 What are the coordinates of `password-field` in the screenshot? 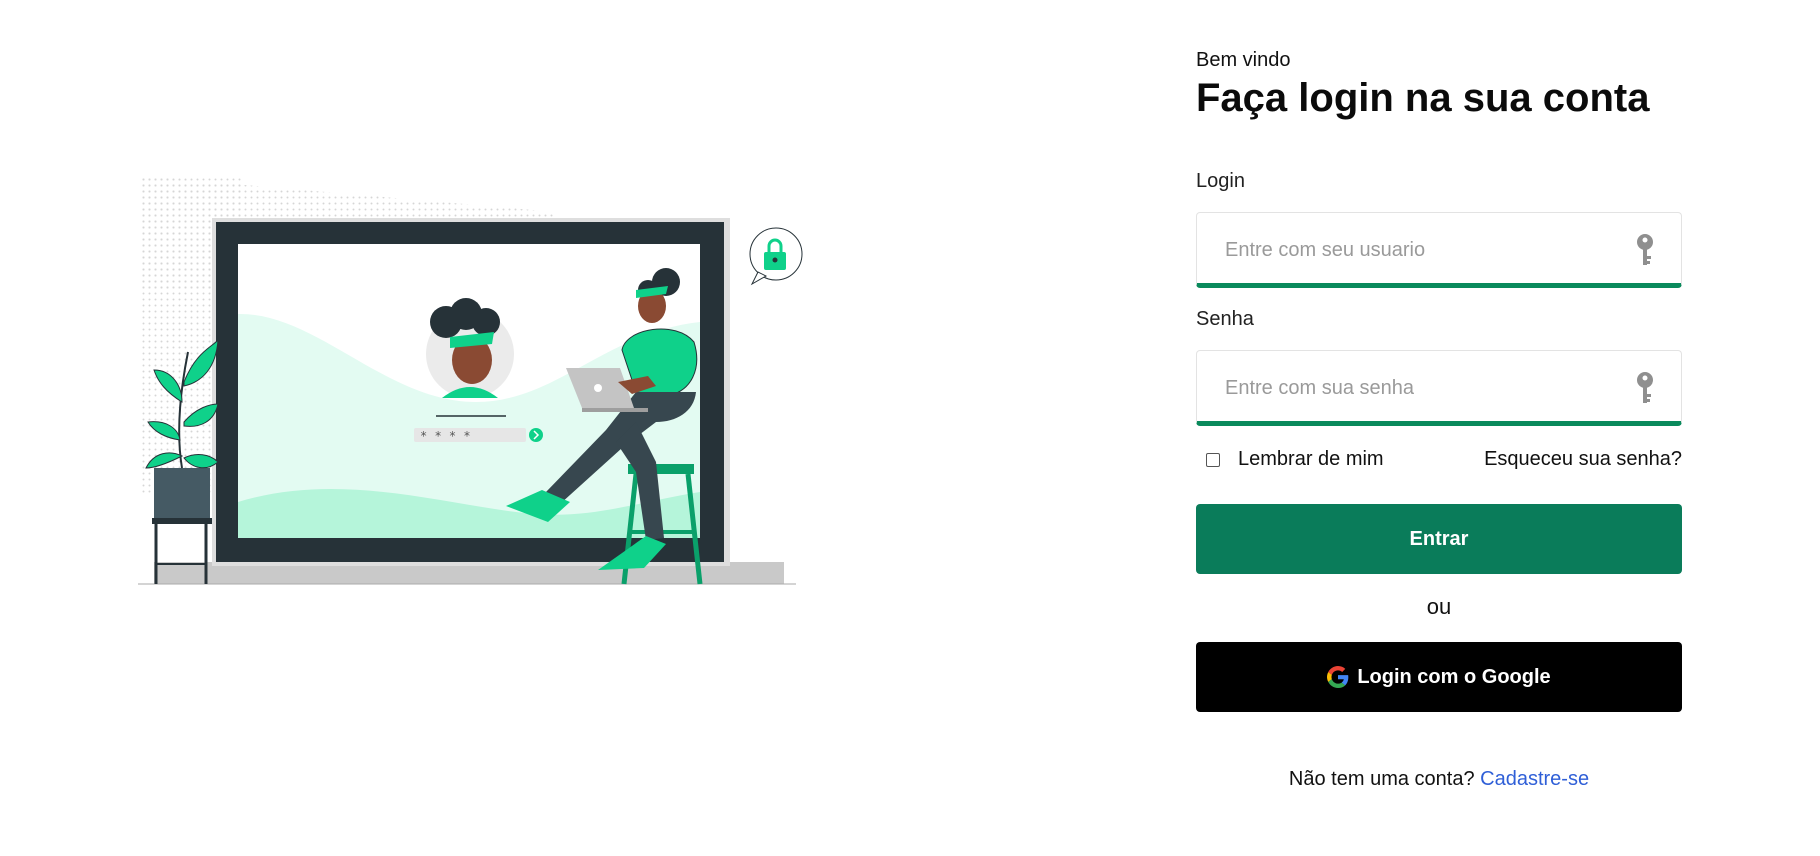 It's located at (1439, 388).